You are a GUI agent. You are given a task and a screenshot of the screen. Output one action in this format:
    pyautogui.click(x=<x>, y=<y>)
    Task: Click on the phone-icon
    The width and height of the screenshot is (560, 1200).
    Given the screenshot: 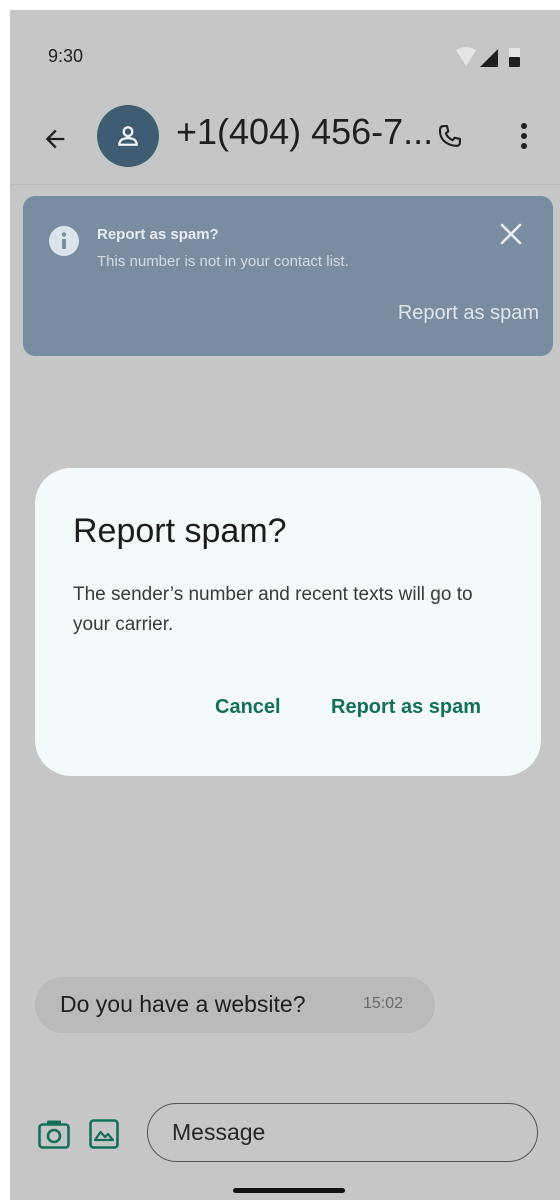 What is the action you would take?
    pyautogui.click(x=449, y=136)
    